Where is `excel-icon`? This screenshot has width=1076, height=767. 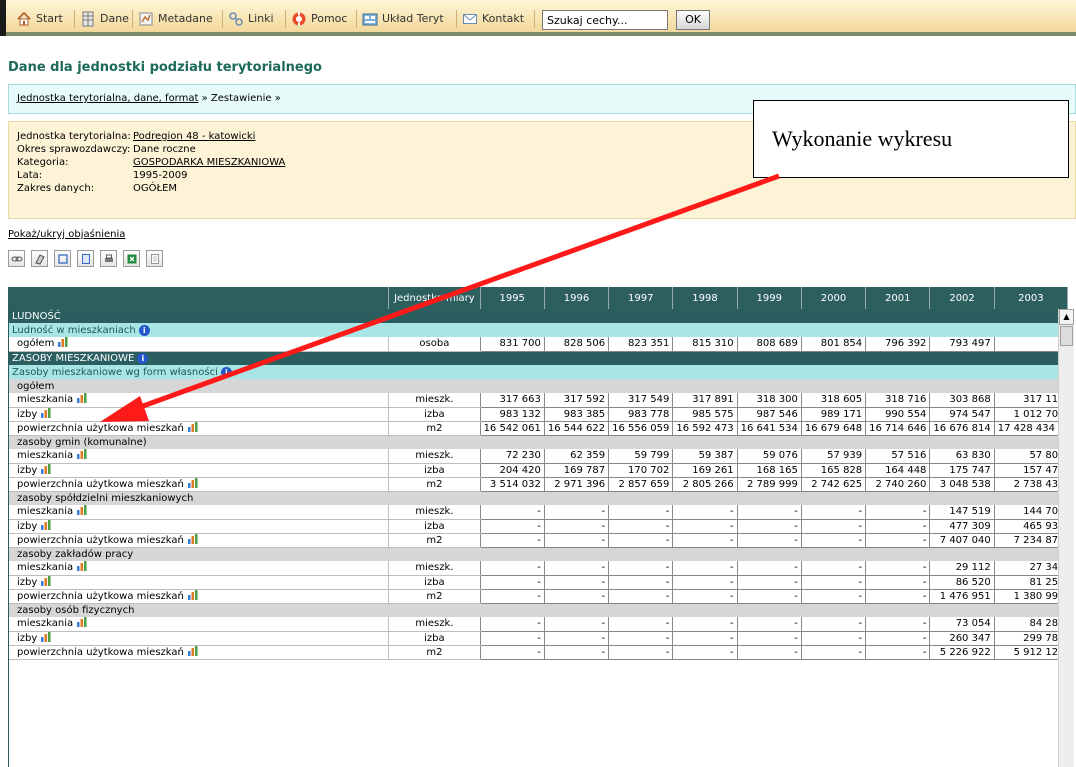 excel-icon is located at coordinates (131, 258).